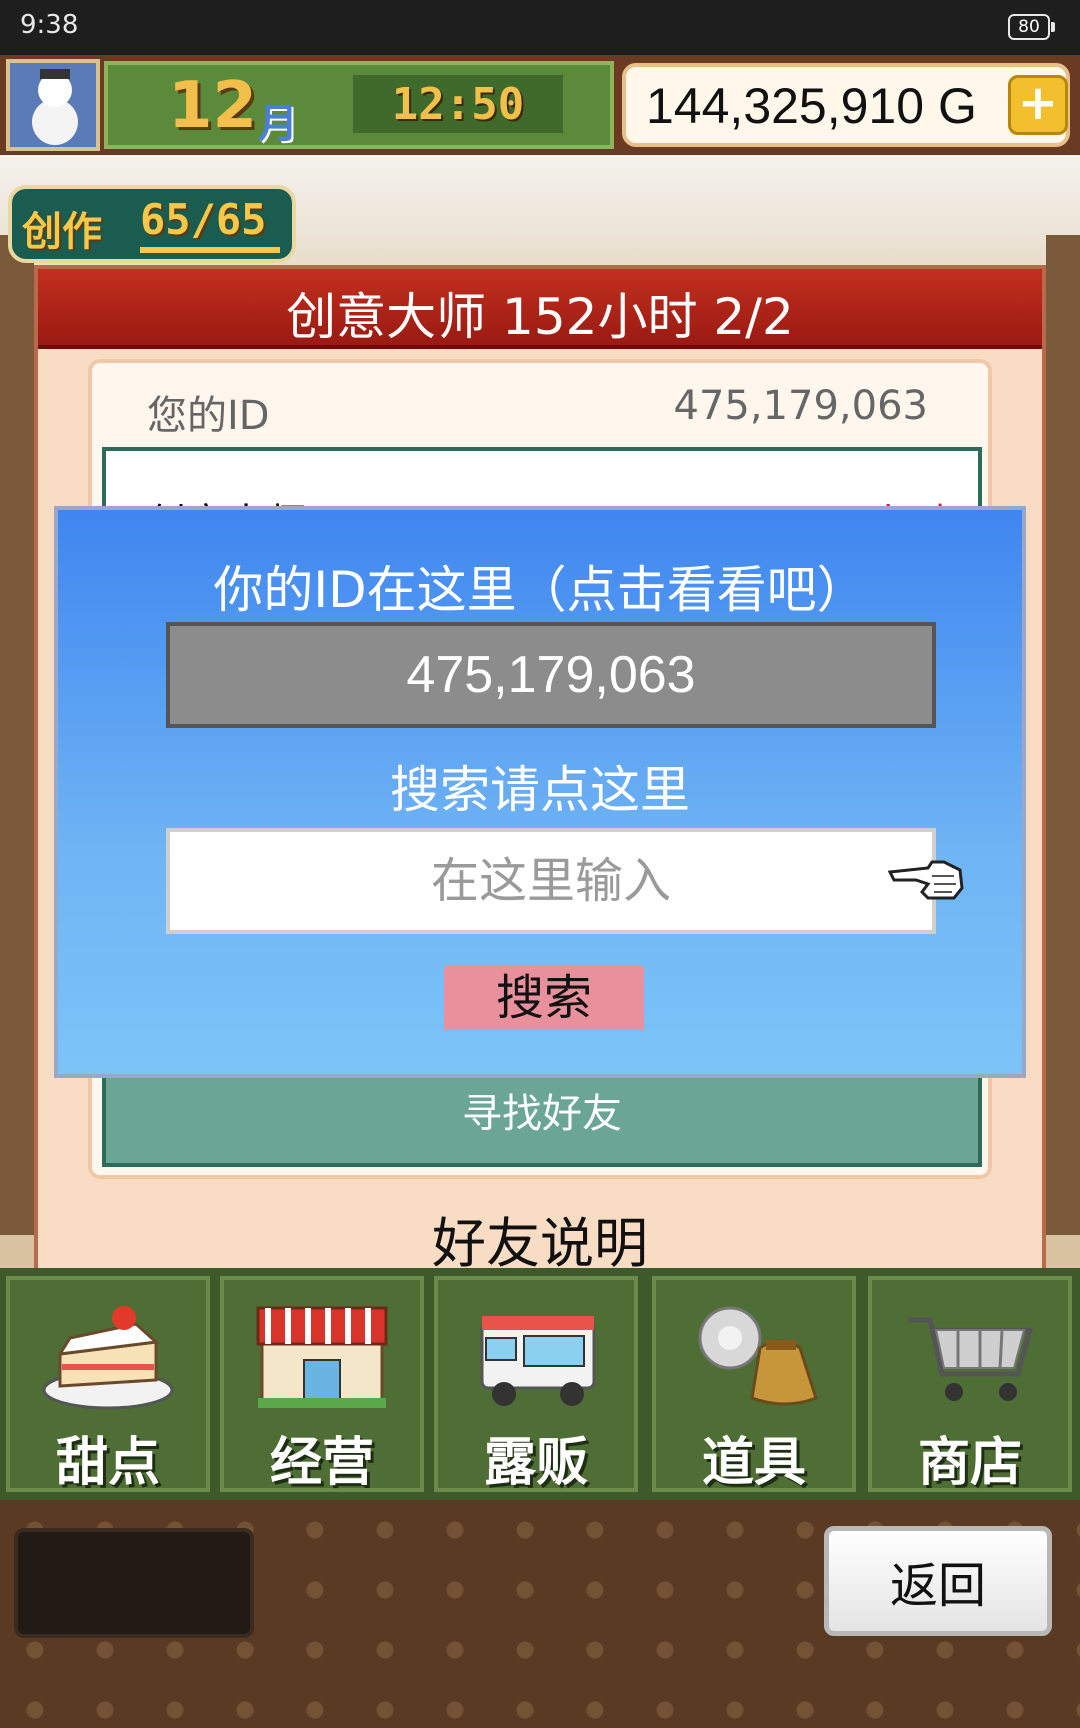  I want to click on shop-icon, so click(322, 1357).